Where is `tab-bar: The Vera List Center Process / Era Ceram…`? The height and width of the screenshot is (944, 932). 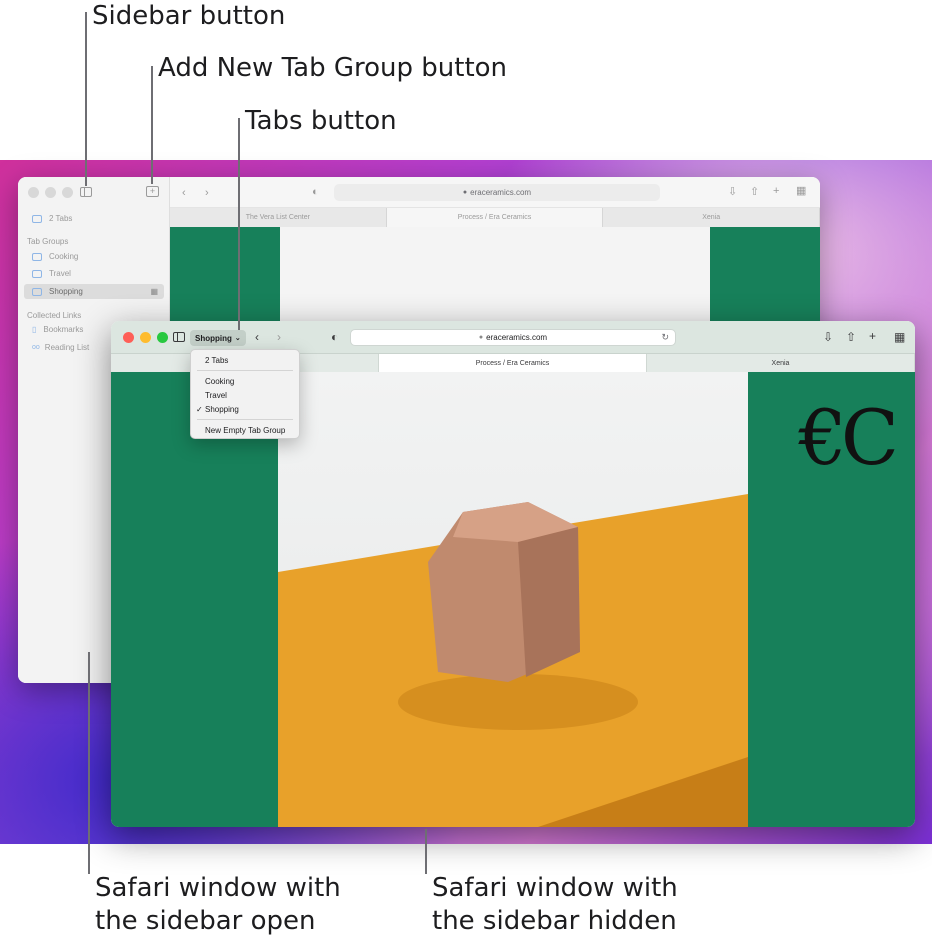 tab-bar: The Vera List Center Process / Era Ceram… is located at coordinates (495, 217).